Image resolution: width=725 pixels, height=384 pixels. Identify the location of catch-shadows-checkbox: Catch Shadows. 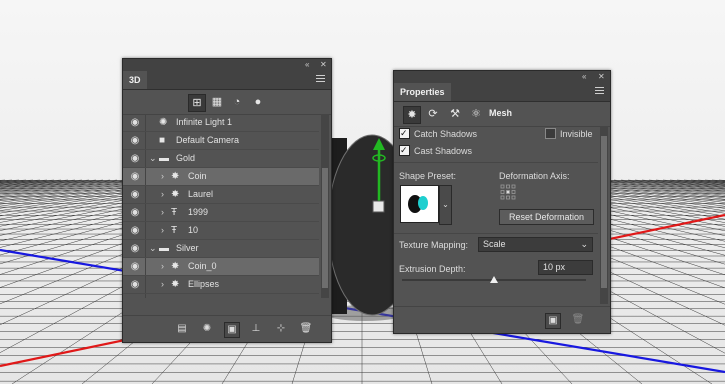
(438, 133).